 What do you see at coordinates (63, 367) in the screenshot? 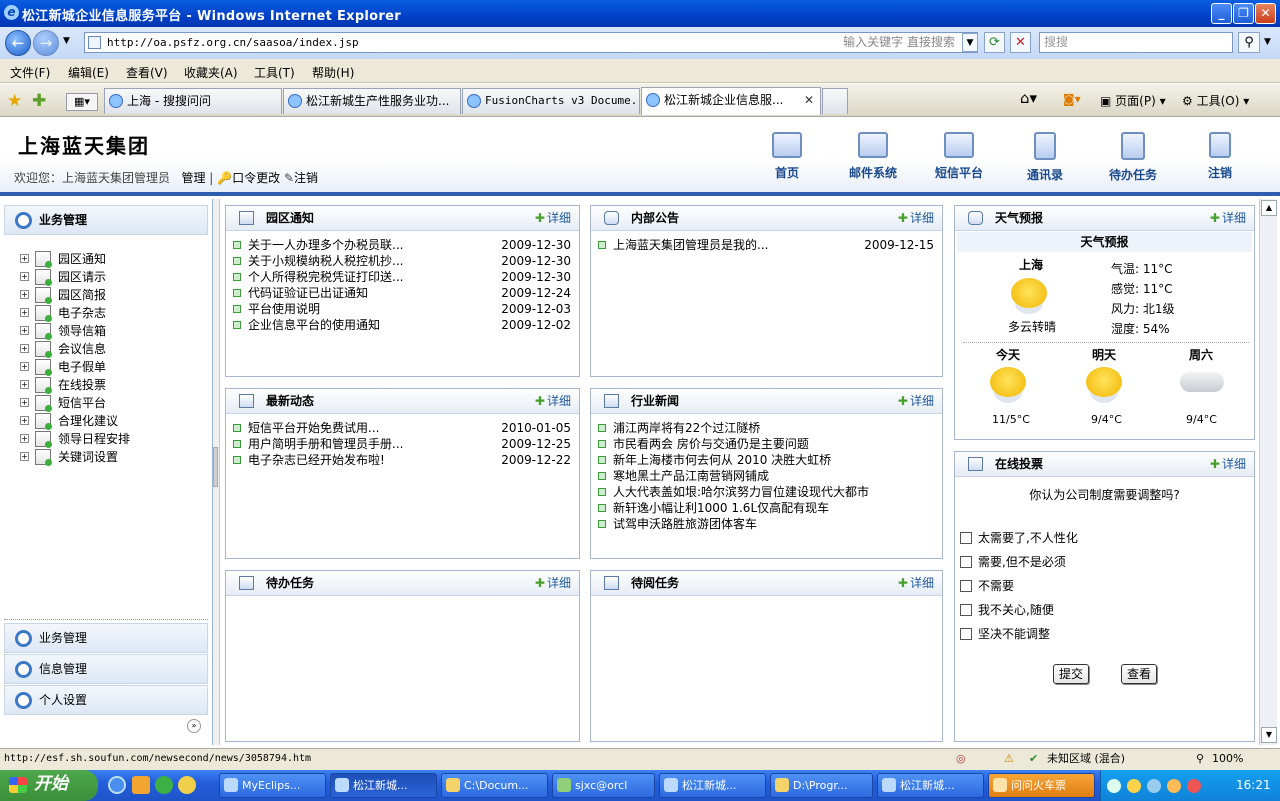
I see `sidebar-item-leave: + 电子假单` at bounding box center [63, 367].